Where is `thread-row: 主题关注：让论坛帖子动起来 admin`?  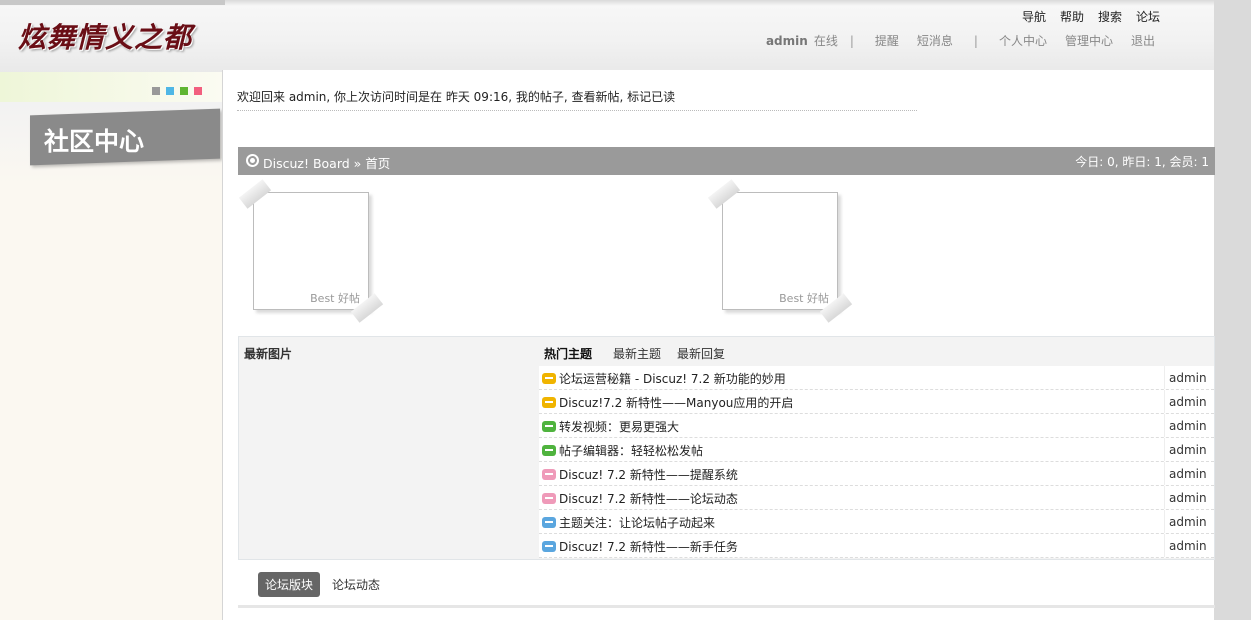 thread-row: 主题关注：让论坛帖子动起来 admin is located at coordinates (876, 522).